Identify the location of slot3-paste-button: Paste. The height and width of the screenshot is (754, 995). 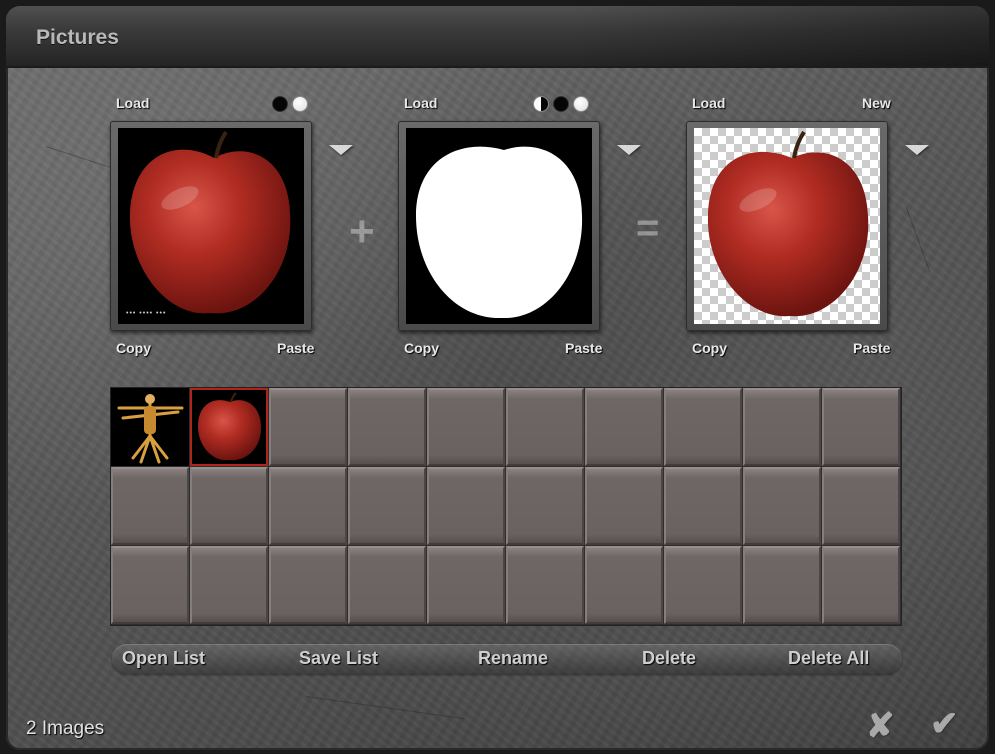
(871, 348).